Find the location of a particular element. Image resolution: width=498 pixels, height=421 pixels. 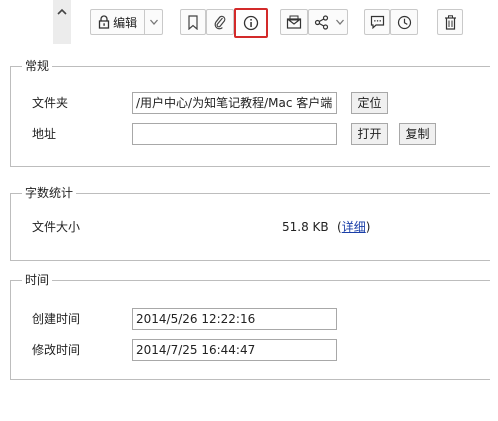

bookmark-icon is located at coordinates (193, 22).